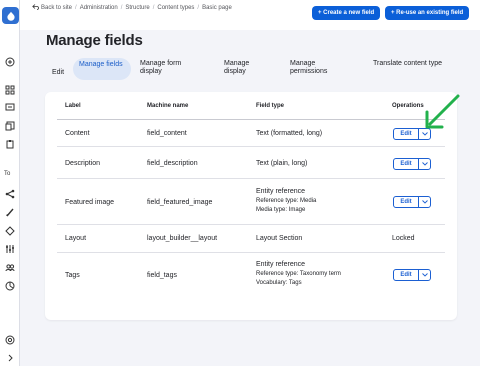 The image size is (480, 366). What do you see at coordinates (90, 202) in the screenshot?
I see `row-label: Featured image` at bounding box center [90, 202].